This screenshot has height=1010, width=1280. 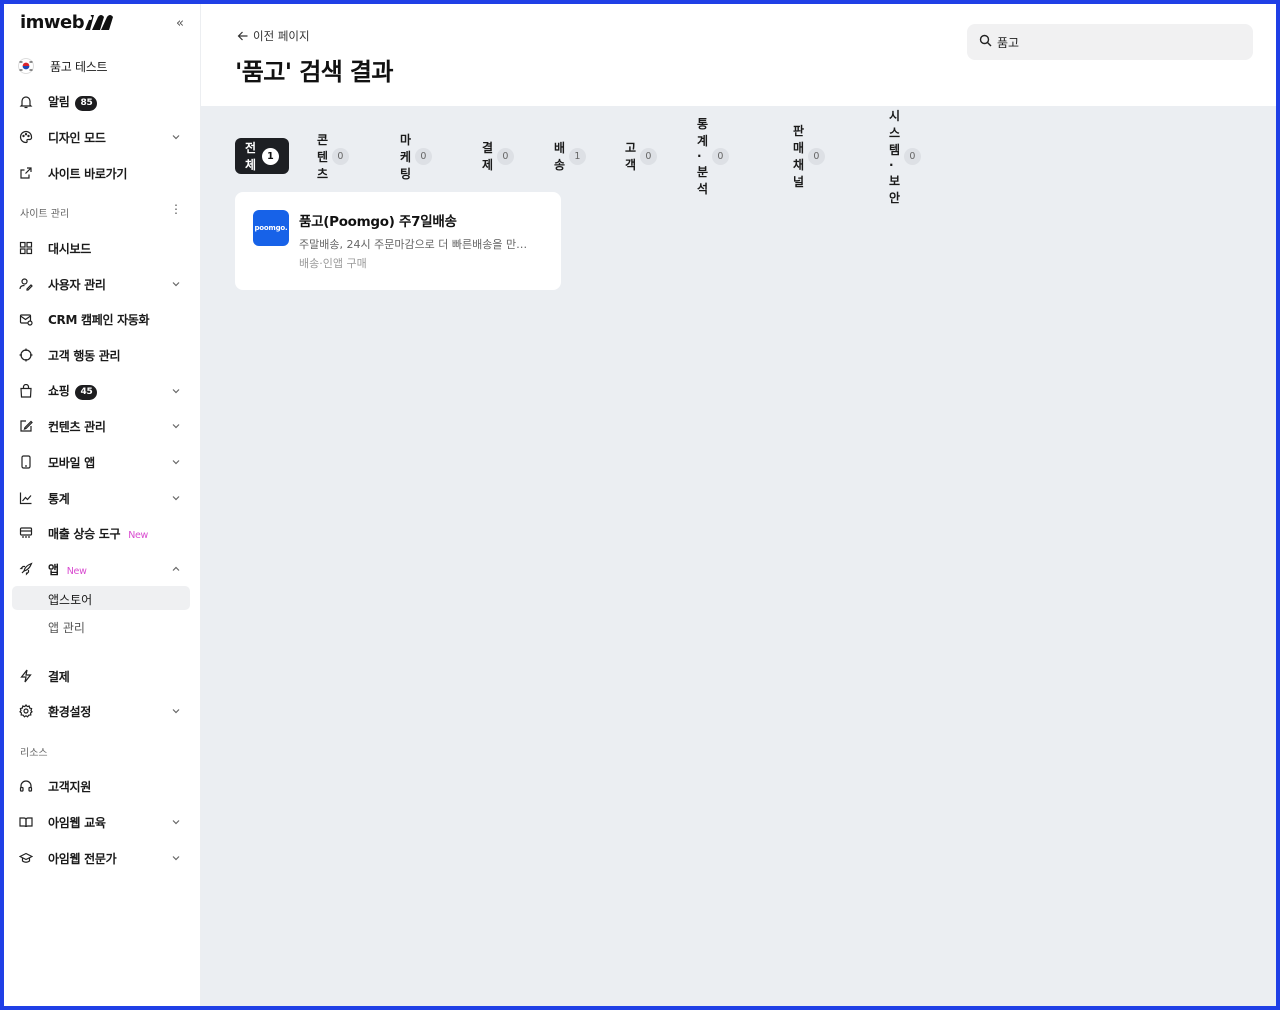 What do you see at coordinates (570, 156) in the screenshot?
I see `tab-shipping: 배송 1` at bounding box center [570, 156].